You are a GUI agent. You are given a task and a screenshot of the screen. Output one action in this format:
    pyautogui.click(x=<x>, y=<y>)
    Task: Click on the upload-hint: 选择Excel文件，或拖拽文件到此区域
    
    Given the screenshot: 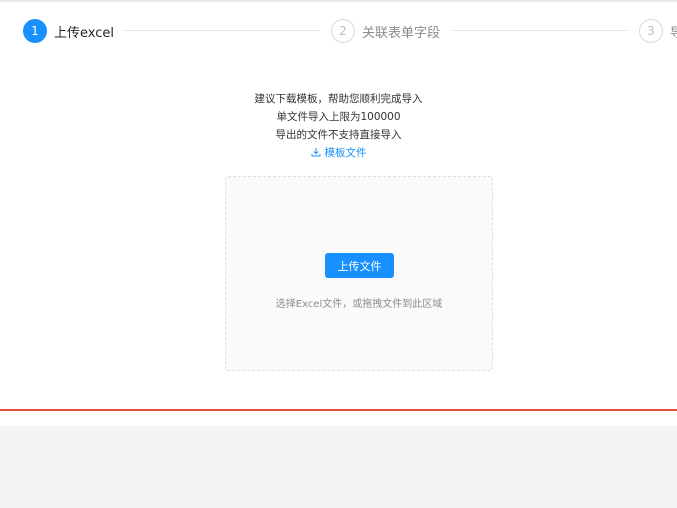 What is the action you would take?
    pyautogui.click(x=359, y=304)
    